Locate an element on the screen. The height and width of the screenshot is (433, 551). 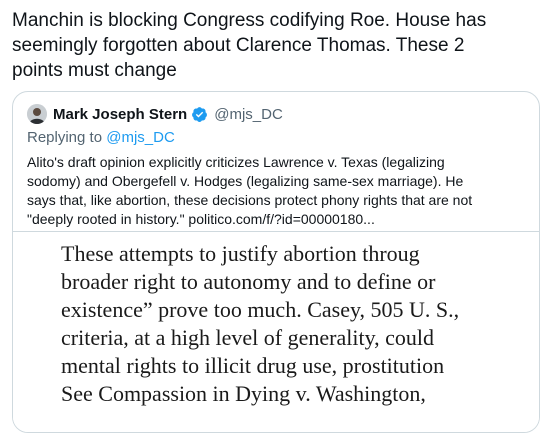
replying-to-handle: @mjs_DC is located at coordinates (140, 137).